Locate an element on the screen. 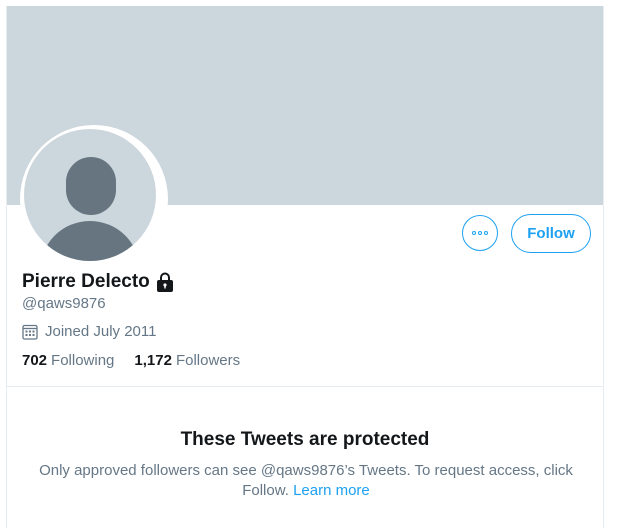 Image resolution: width=623 pixels, height=528 pixels. lock-icon is located at coordinates (164, 282).